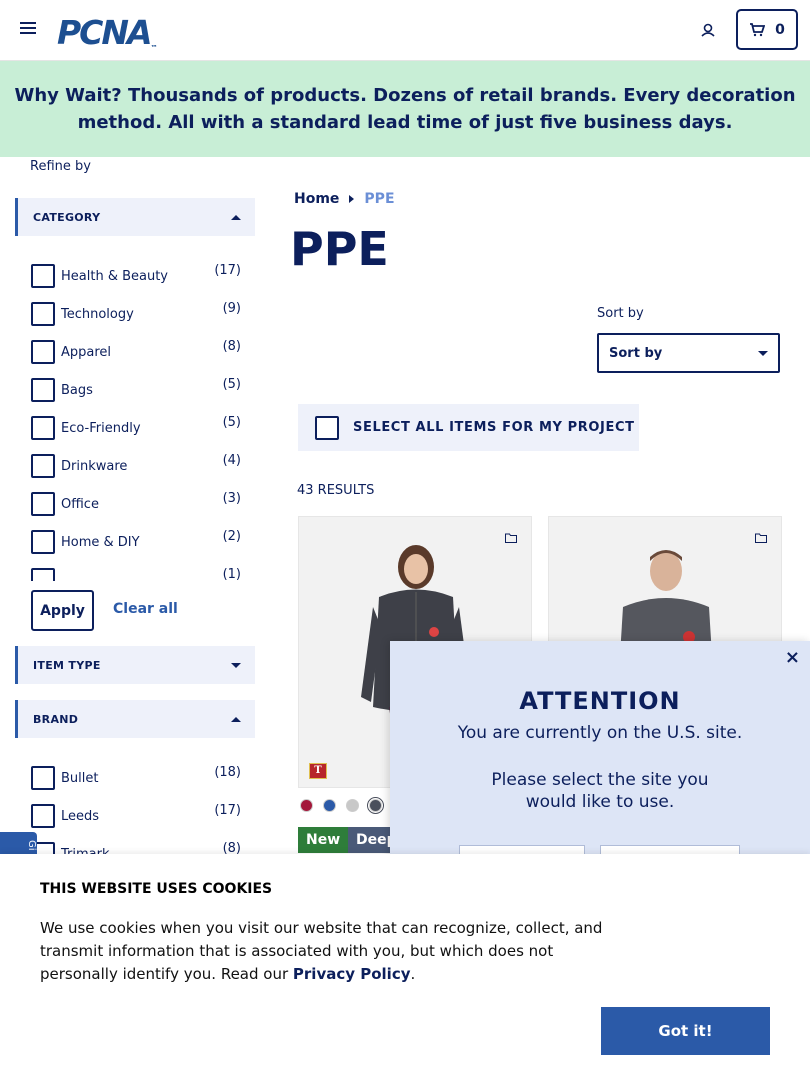  I want to click on cookie-period: ., so click(413, 974).